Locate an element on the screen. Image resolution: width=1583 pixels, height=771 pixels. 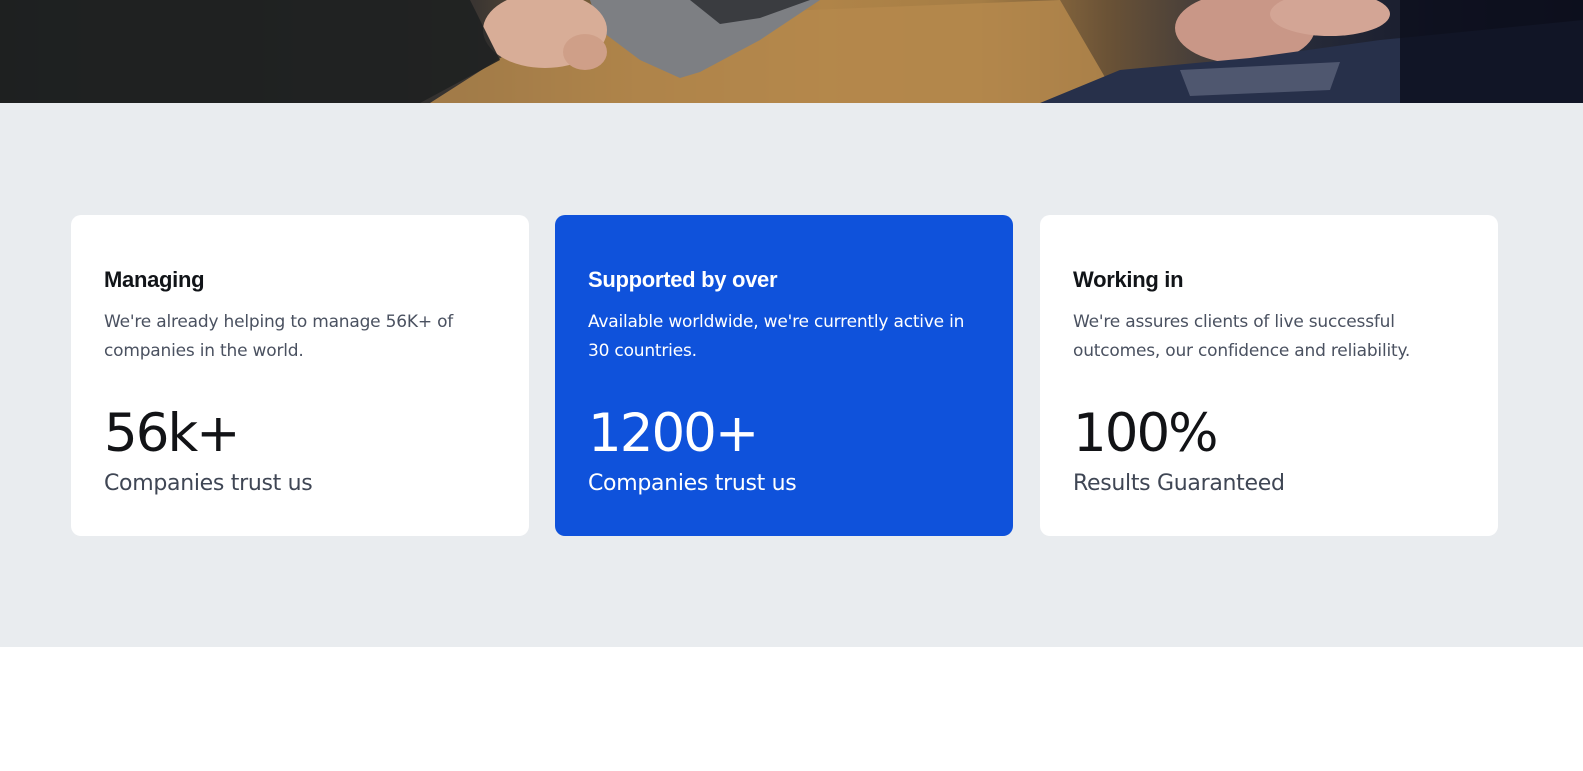
stat-value: 56k+ is located at coordinates (172, 433).